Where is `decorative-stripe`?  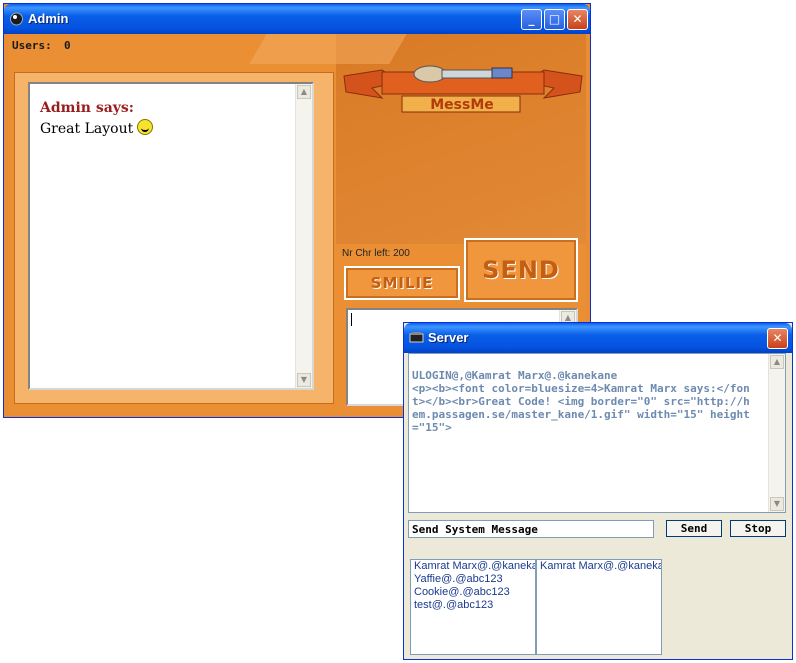
decorative-stripe is located at coordinates (328, 49).